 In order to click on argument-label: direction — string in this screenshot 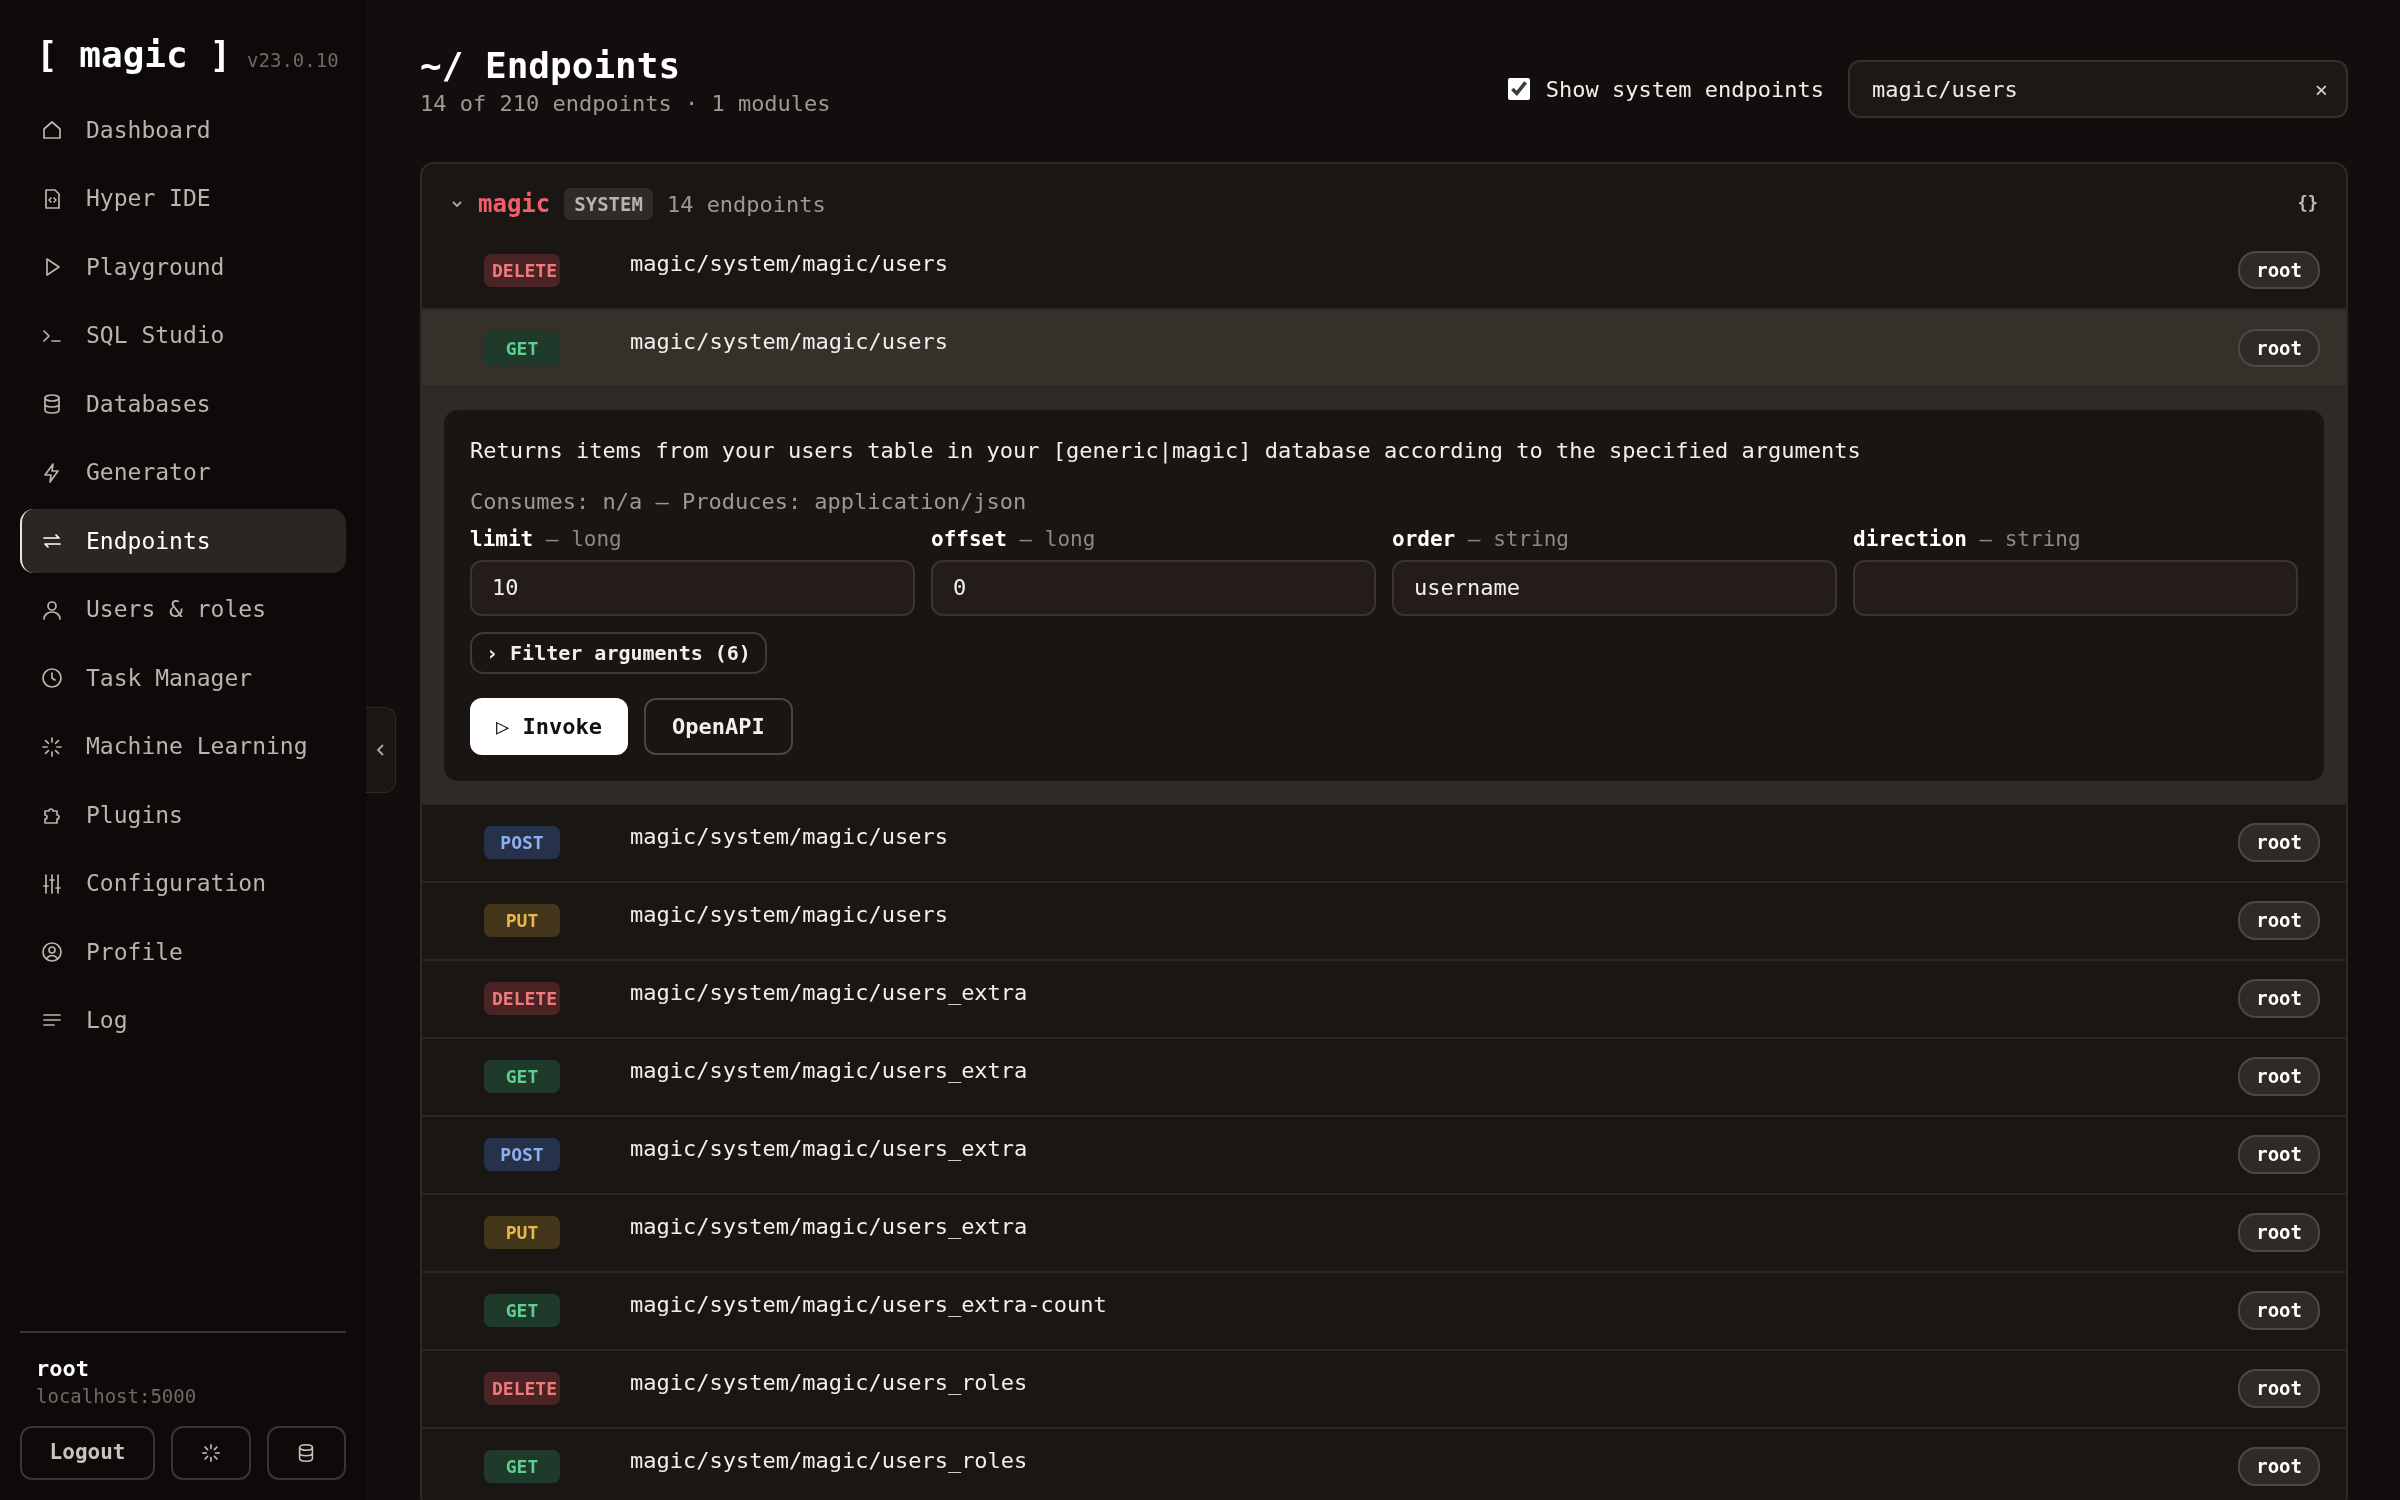, I will do `click(1967, 540)`.